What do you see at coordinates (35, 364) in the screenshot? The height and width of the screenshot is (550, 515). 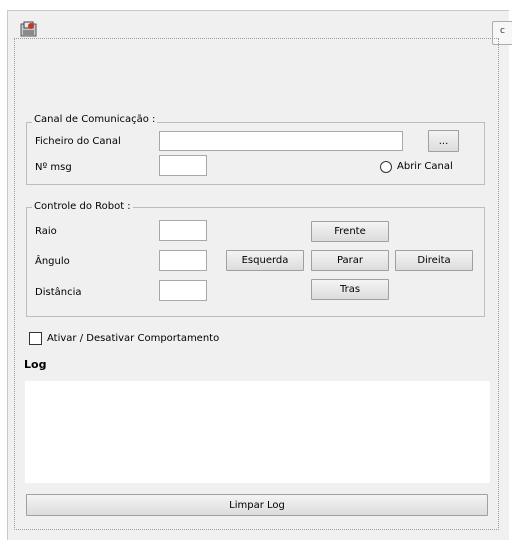 I see `log-title: Log` at bounding box center [35, 364].